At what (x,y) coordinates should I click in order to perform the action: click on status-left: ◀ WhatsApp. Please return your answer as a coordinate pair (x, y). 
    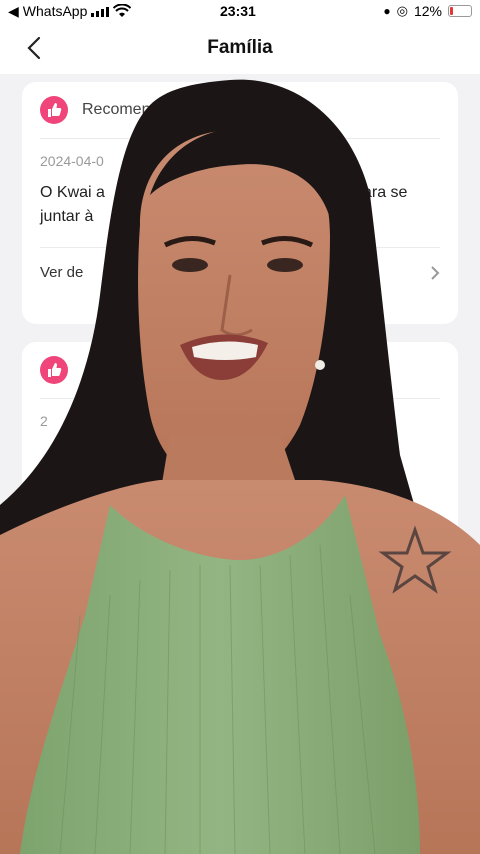
    Looking at the image, I should click on (66, 11).